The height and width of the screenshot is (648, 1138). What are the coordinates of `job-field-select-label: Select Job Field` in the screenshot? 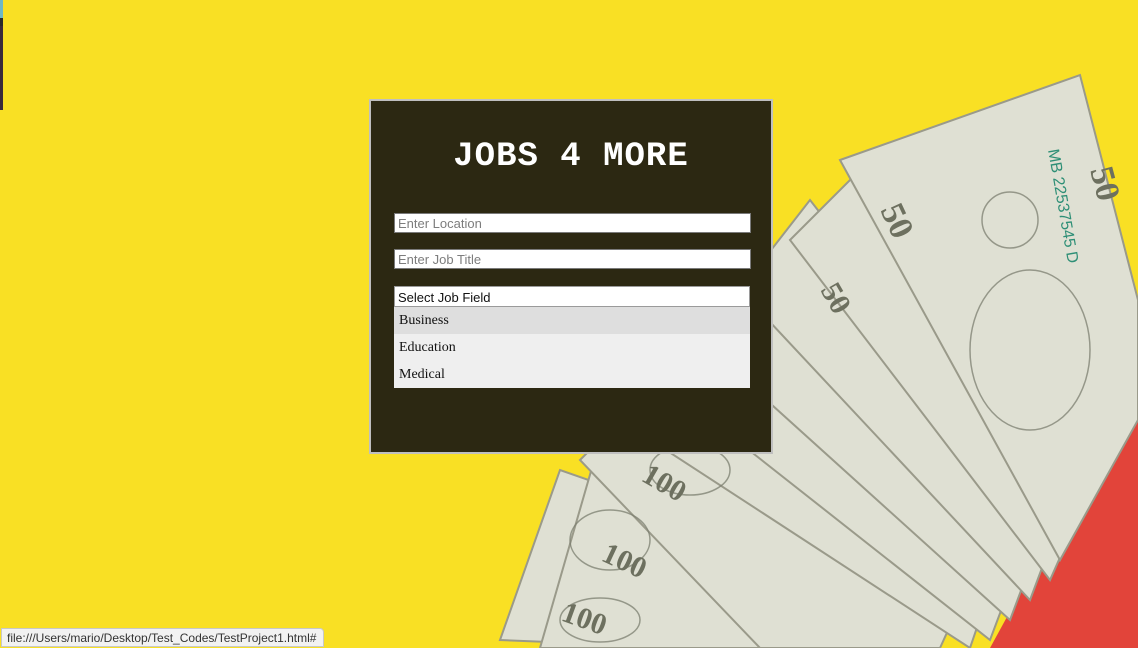 It's located at (572, 296).